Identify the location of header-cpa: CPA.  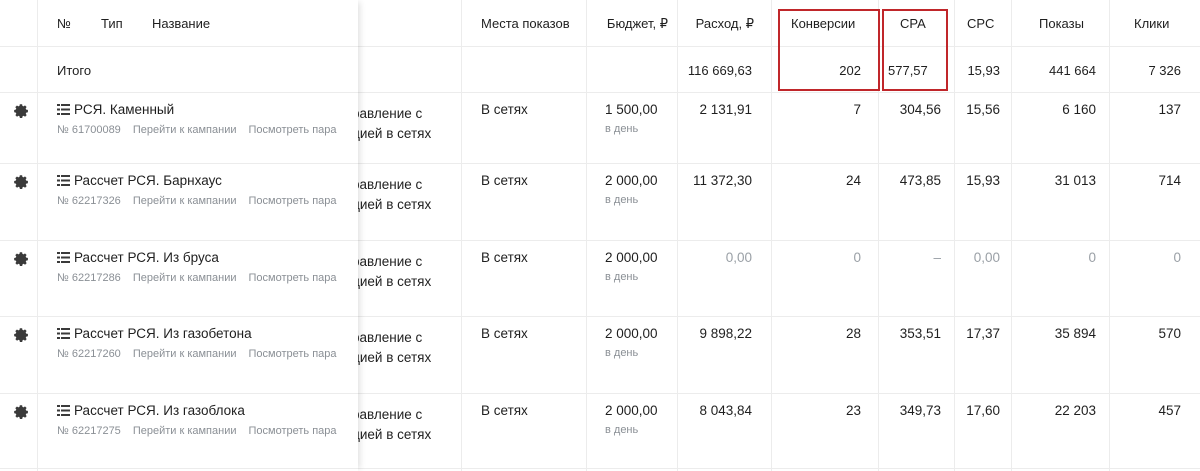
(913, 23).